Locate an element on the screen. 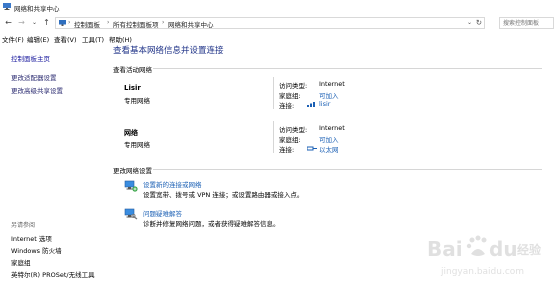 This screenshot has width=554, height=283. control-panel-icon is located at coordinates (62, 23).